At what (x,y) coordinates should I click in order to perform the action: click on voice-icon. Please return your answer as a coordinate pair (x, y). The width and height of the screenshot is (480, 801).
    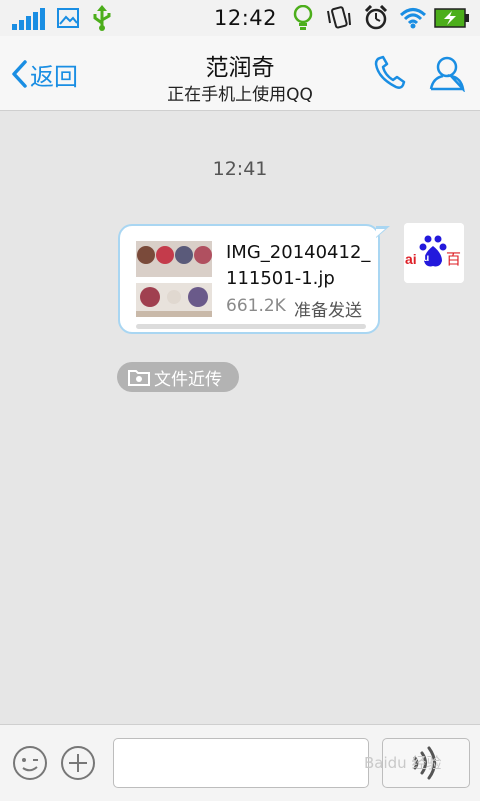
    Looking at the image, I should click on (424, 763).